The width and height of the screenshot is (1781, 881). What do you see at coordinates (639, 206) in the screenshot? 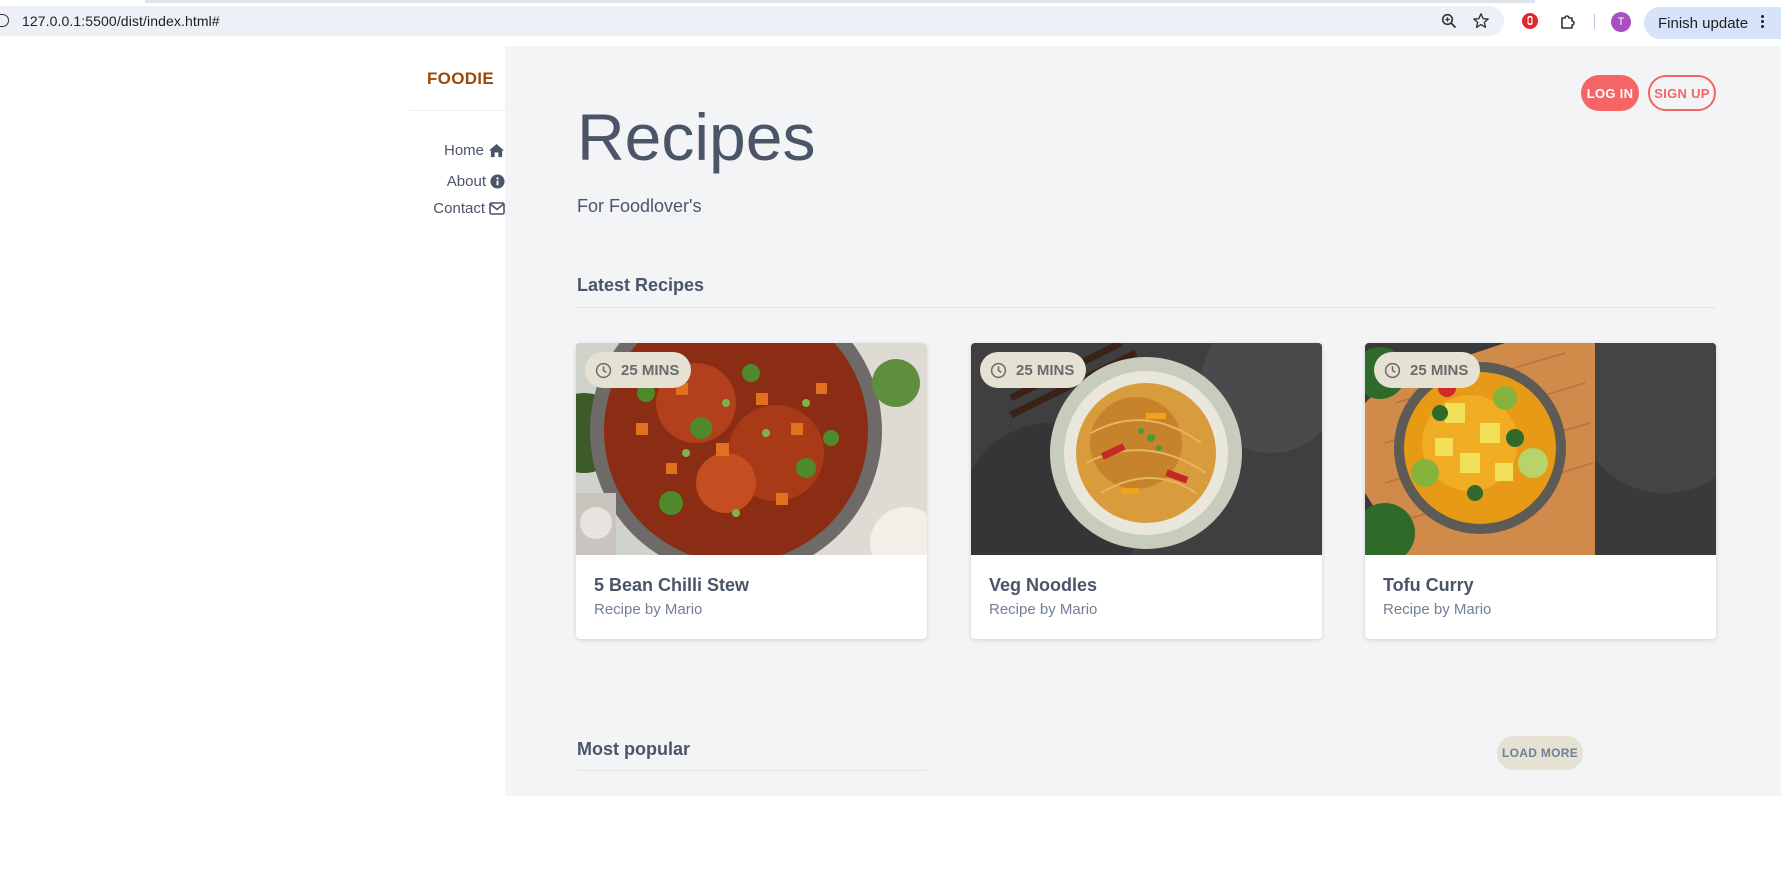
I see `page-subtitle: For Foodlover's` at bounding box center [639, 206].